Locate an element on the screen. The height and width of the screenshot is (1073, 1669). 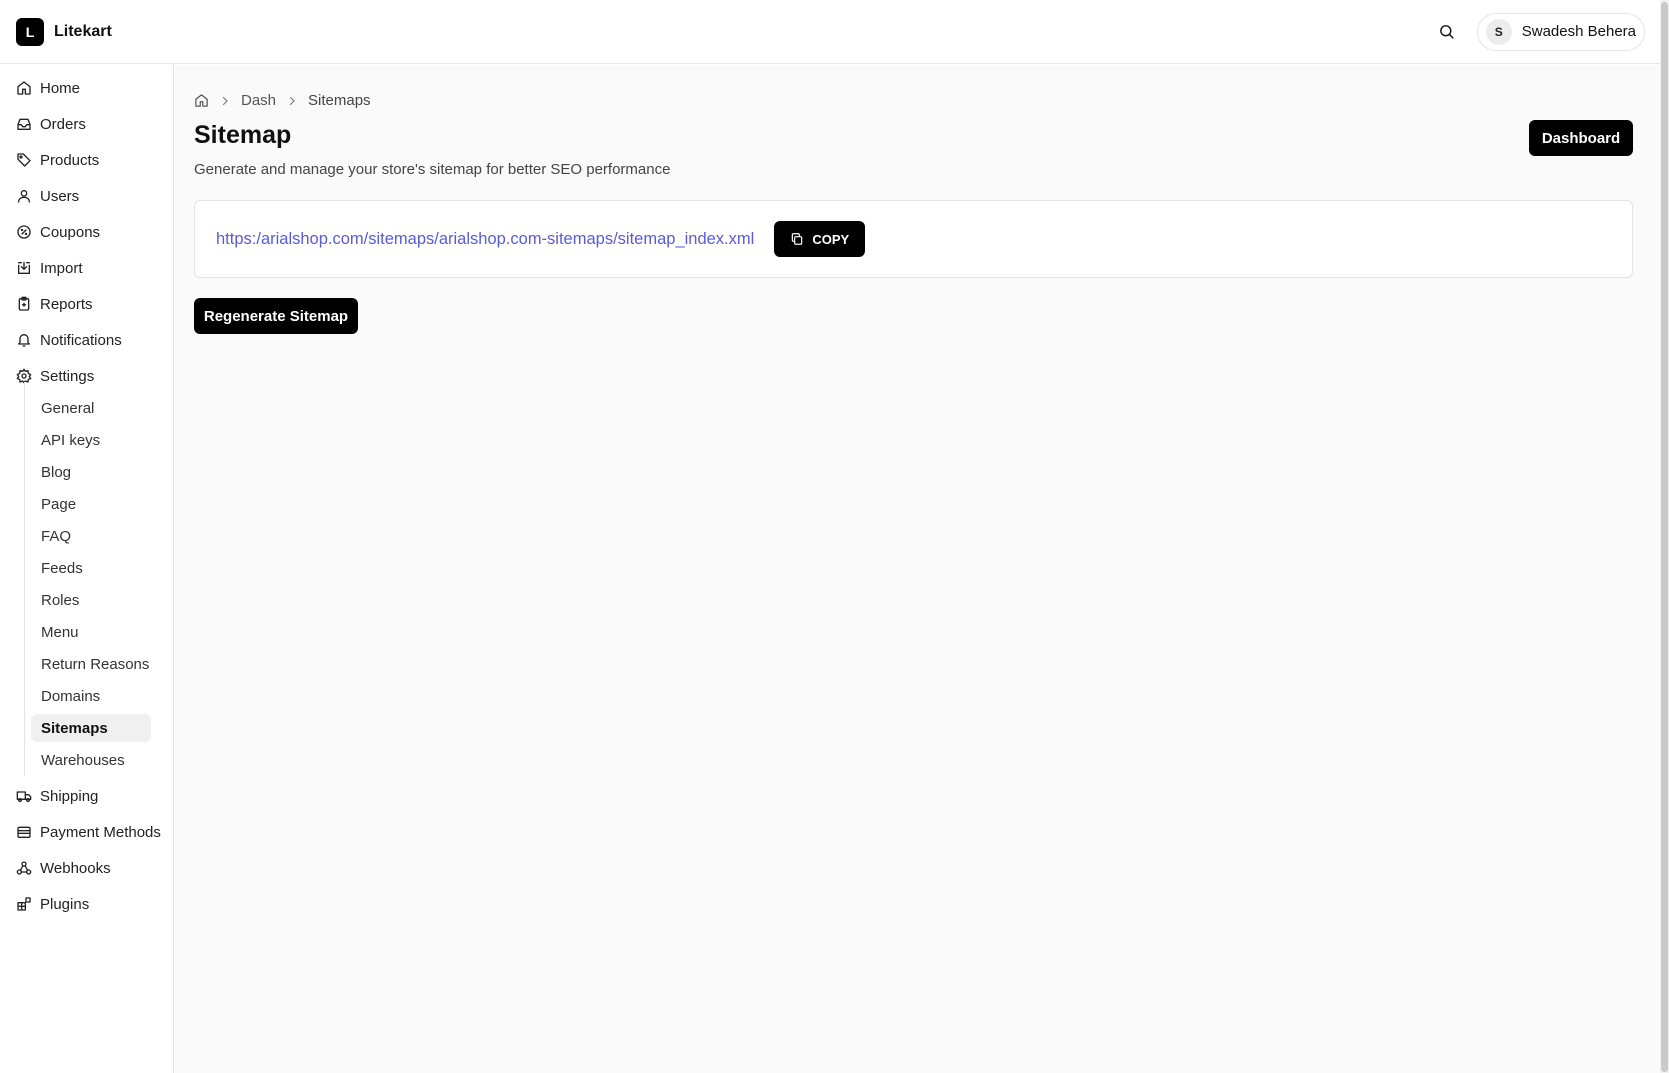
app-name: Litekart is located at coordinates (83, 31).